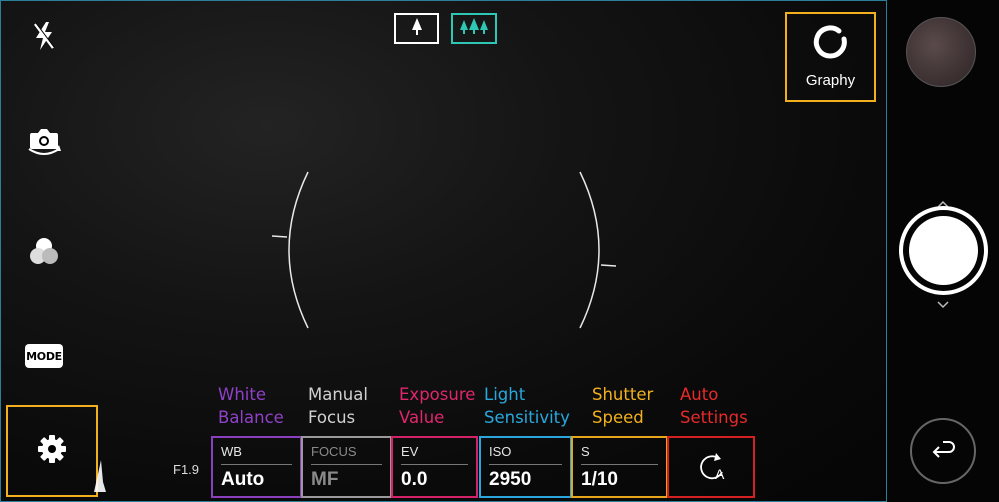 The image size is (999, 502). Describe the element at coordinates (510, 479) in the screenshot. I see `iso-value: 2950` at that location.